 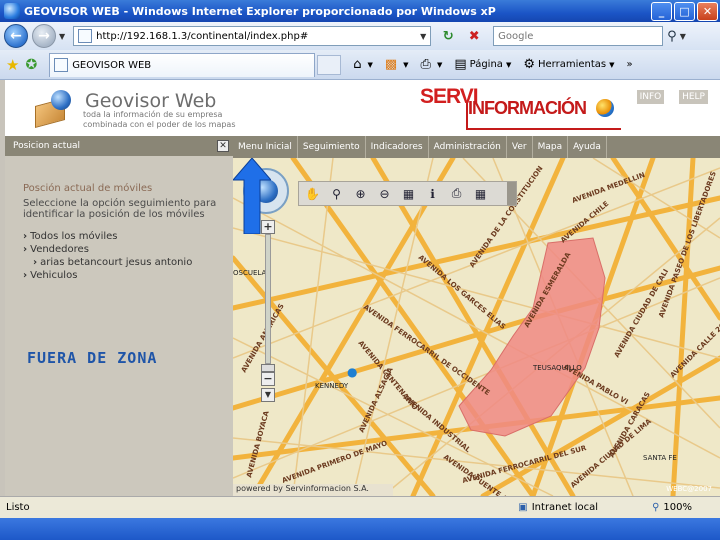 What do you see at coordinates (529, 64) in the screenshot?
I see `gear-icon: ⚙` at bounding box center [529, 64].